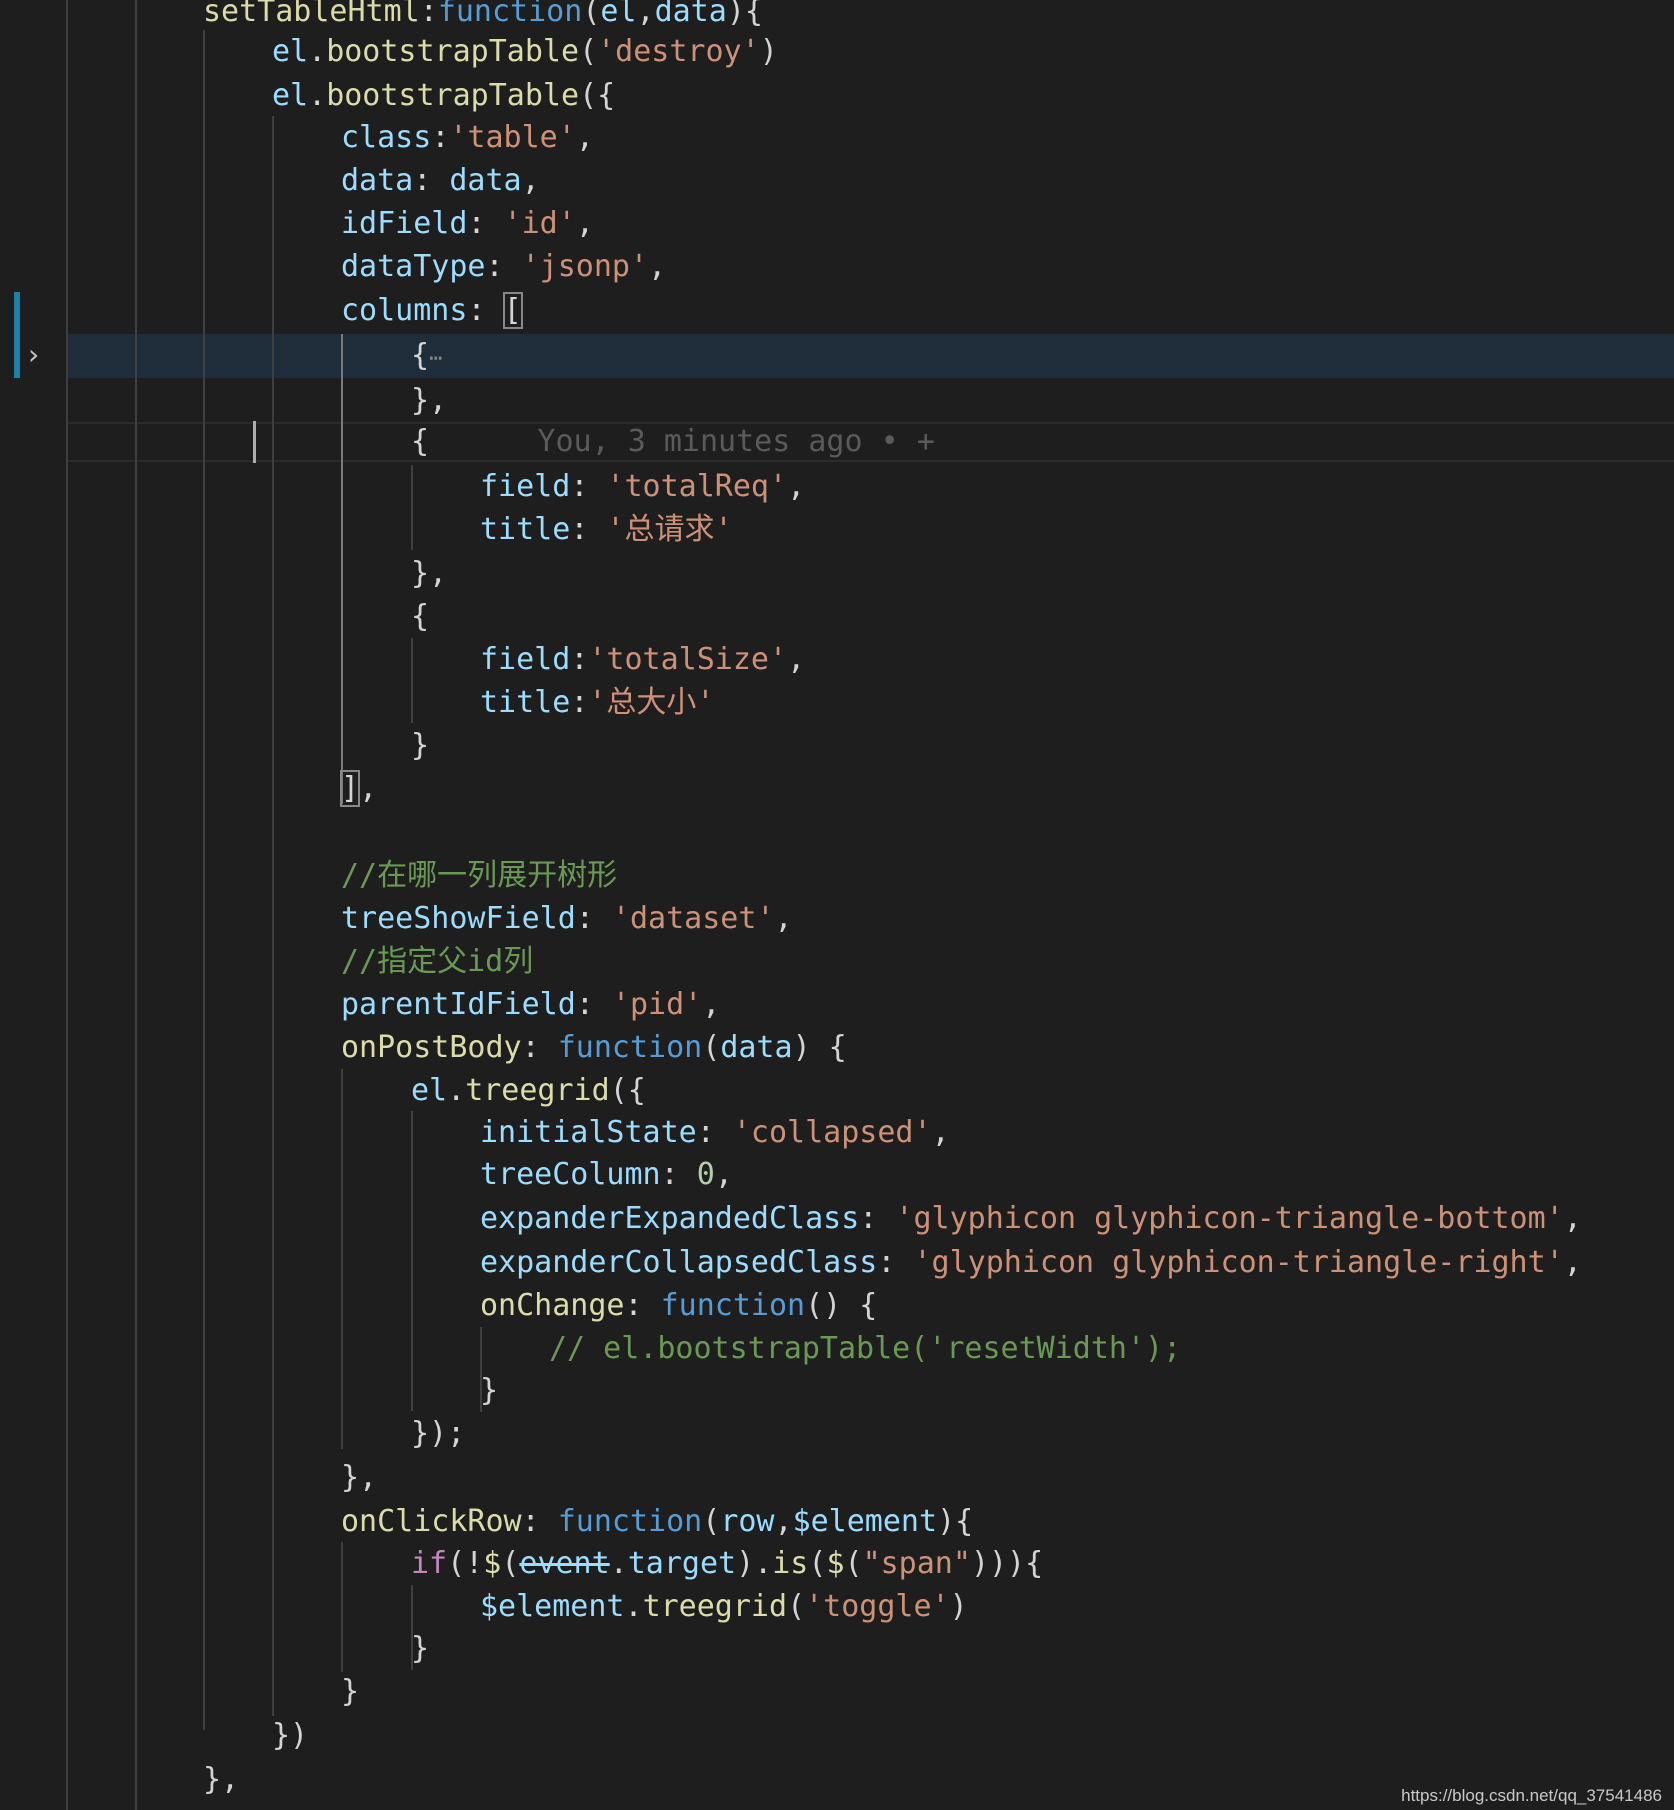 Image resolution: width=1674 pixels, height=1810 pixels. What do you see at coordinates (1229, 1218) in the screenshot?
I see `code-token-str: 'glyphicon glyphicon-triangle-bottom'` at bounding box center [1229, 1218].